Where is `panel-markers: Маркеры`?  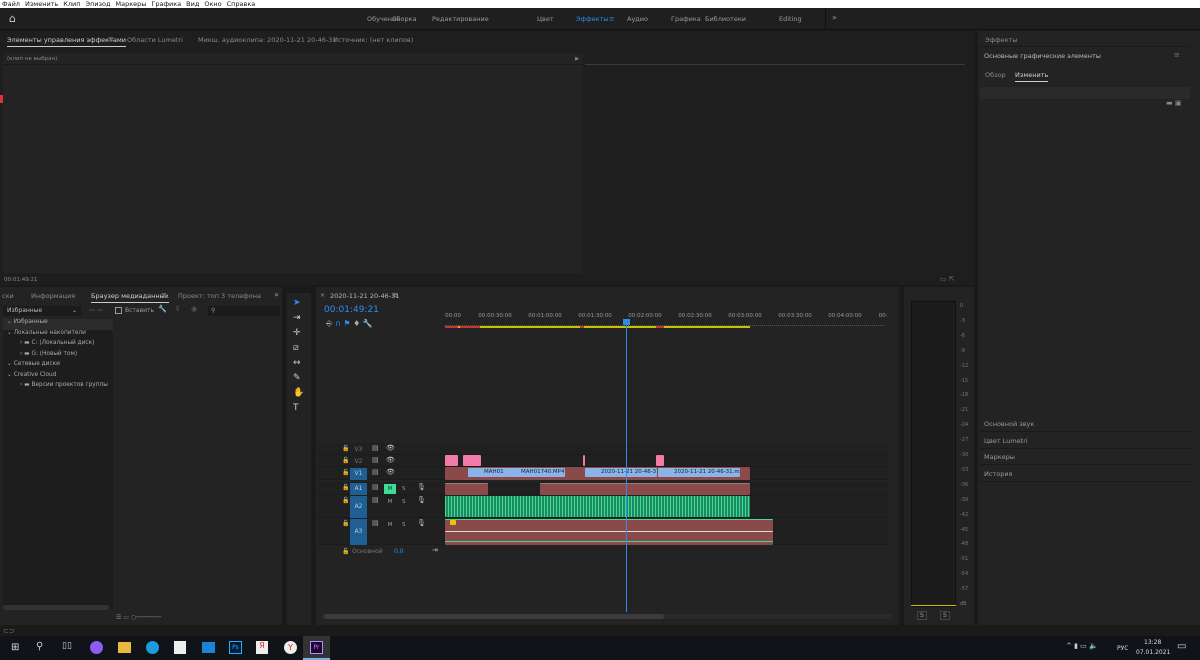 panel-markers: Маркеры is located at coordinates (1086, 457).